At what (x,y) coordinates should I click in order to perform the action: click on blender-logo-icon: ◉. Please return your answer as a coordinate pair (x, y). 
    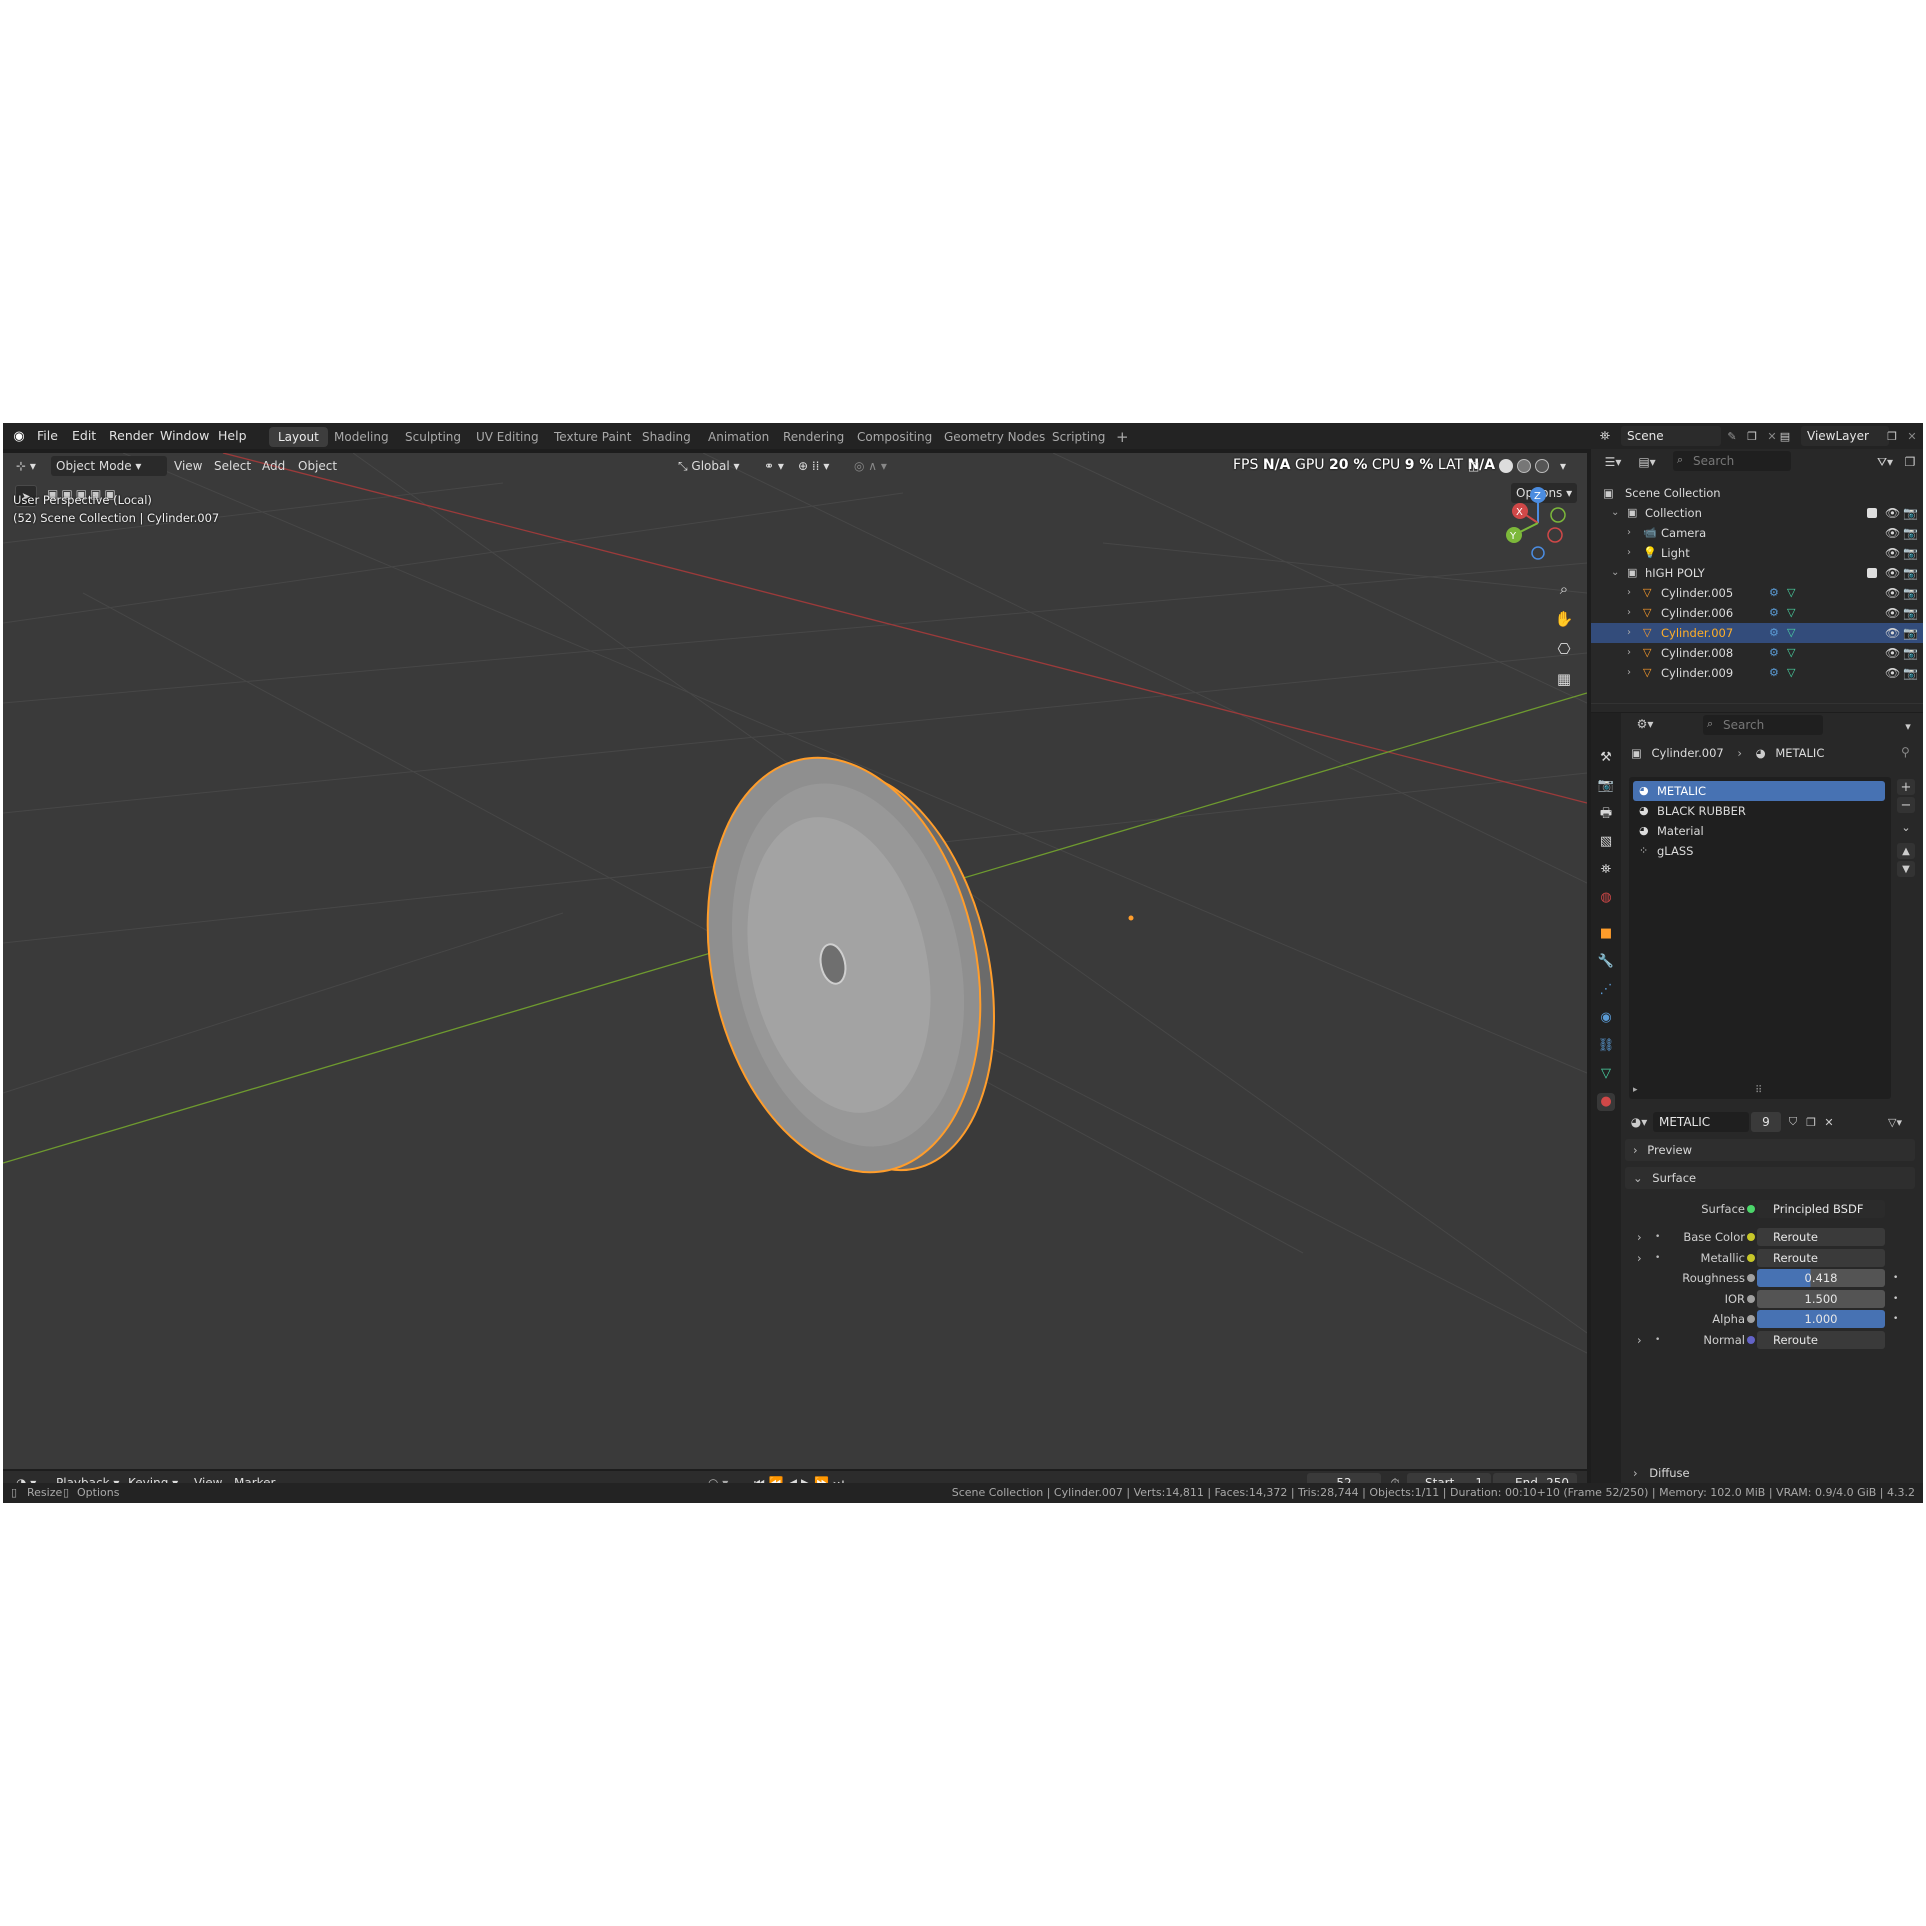
    Looking at the image, I should click on (19, 436).